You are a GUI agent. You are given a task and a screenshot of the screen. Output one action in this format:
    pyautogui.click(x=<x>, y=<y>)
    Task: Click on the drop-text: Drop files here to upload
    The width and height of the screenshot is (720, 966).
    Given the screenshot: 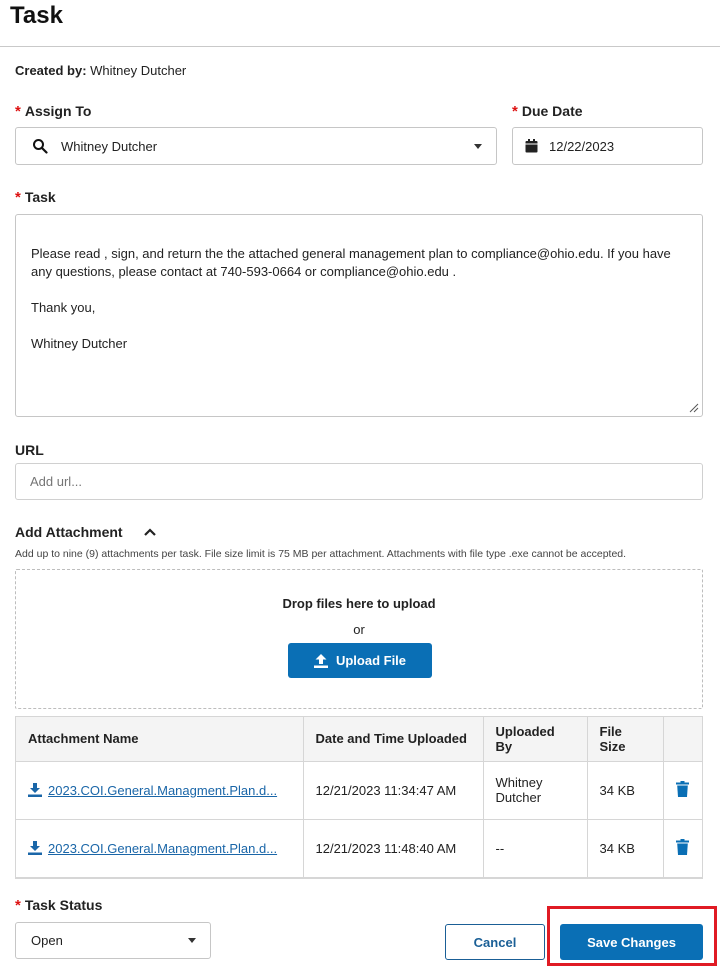 What is the action you would take?
    pyautogui.click(x=359, y=603)
    